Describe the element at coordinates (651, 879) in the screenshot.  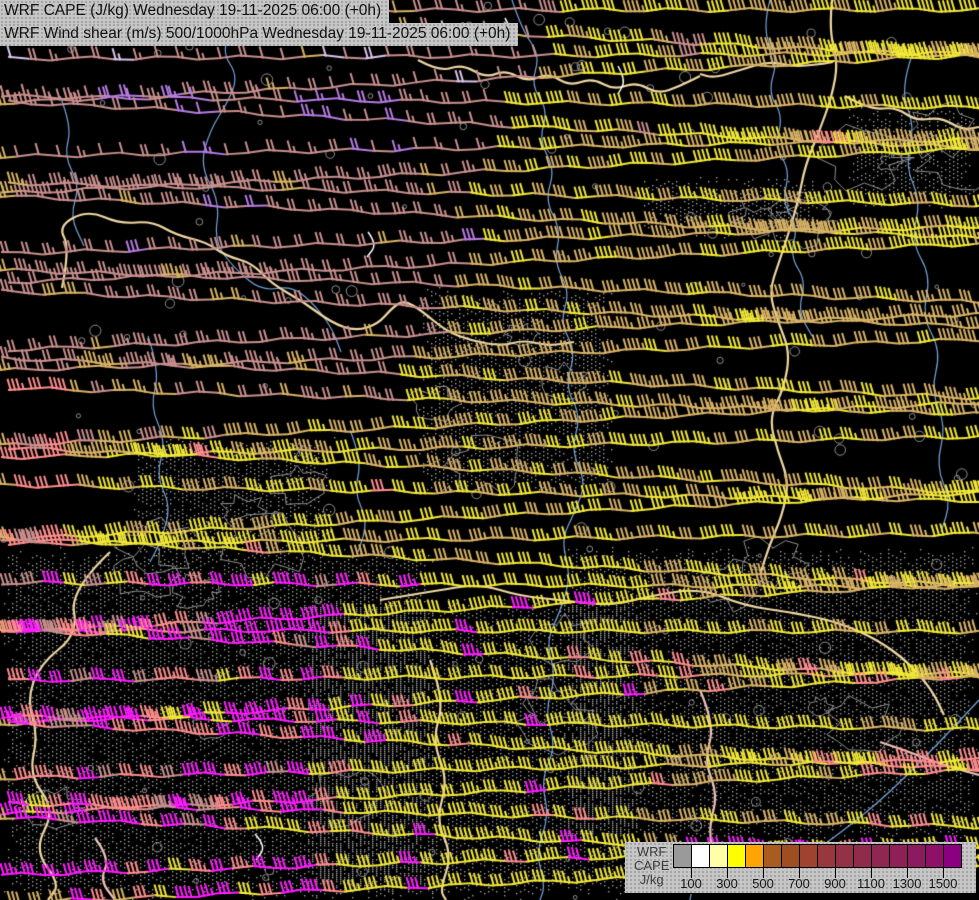
I see `legend-label-line: J/kg` at that location.